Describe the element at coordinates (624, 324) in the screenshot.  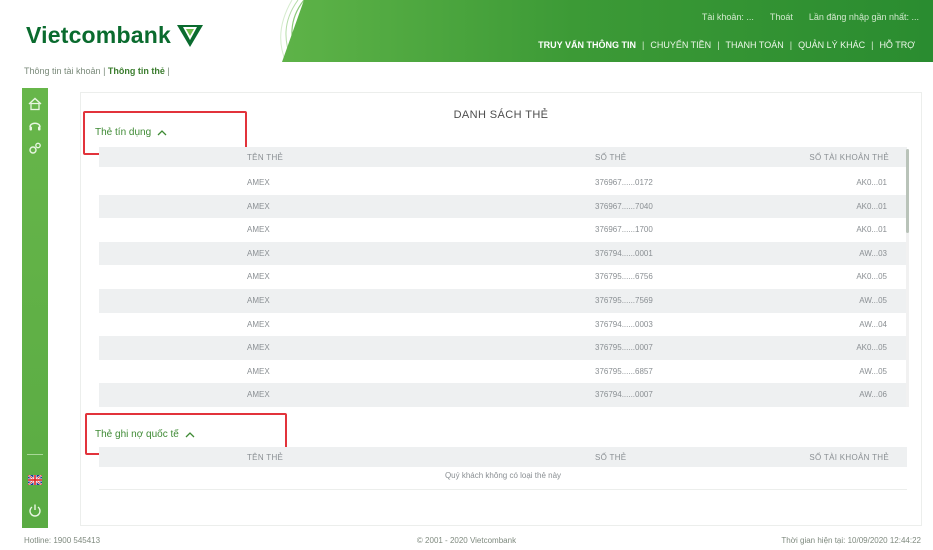
I see `card-number: 376794......0003` at that location.